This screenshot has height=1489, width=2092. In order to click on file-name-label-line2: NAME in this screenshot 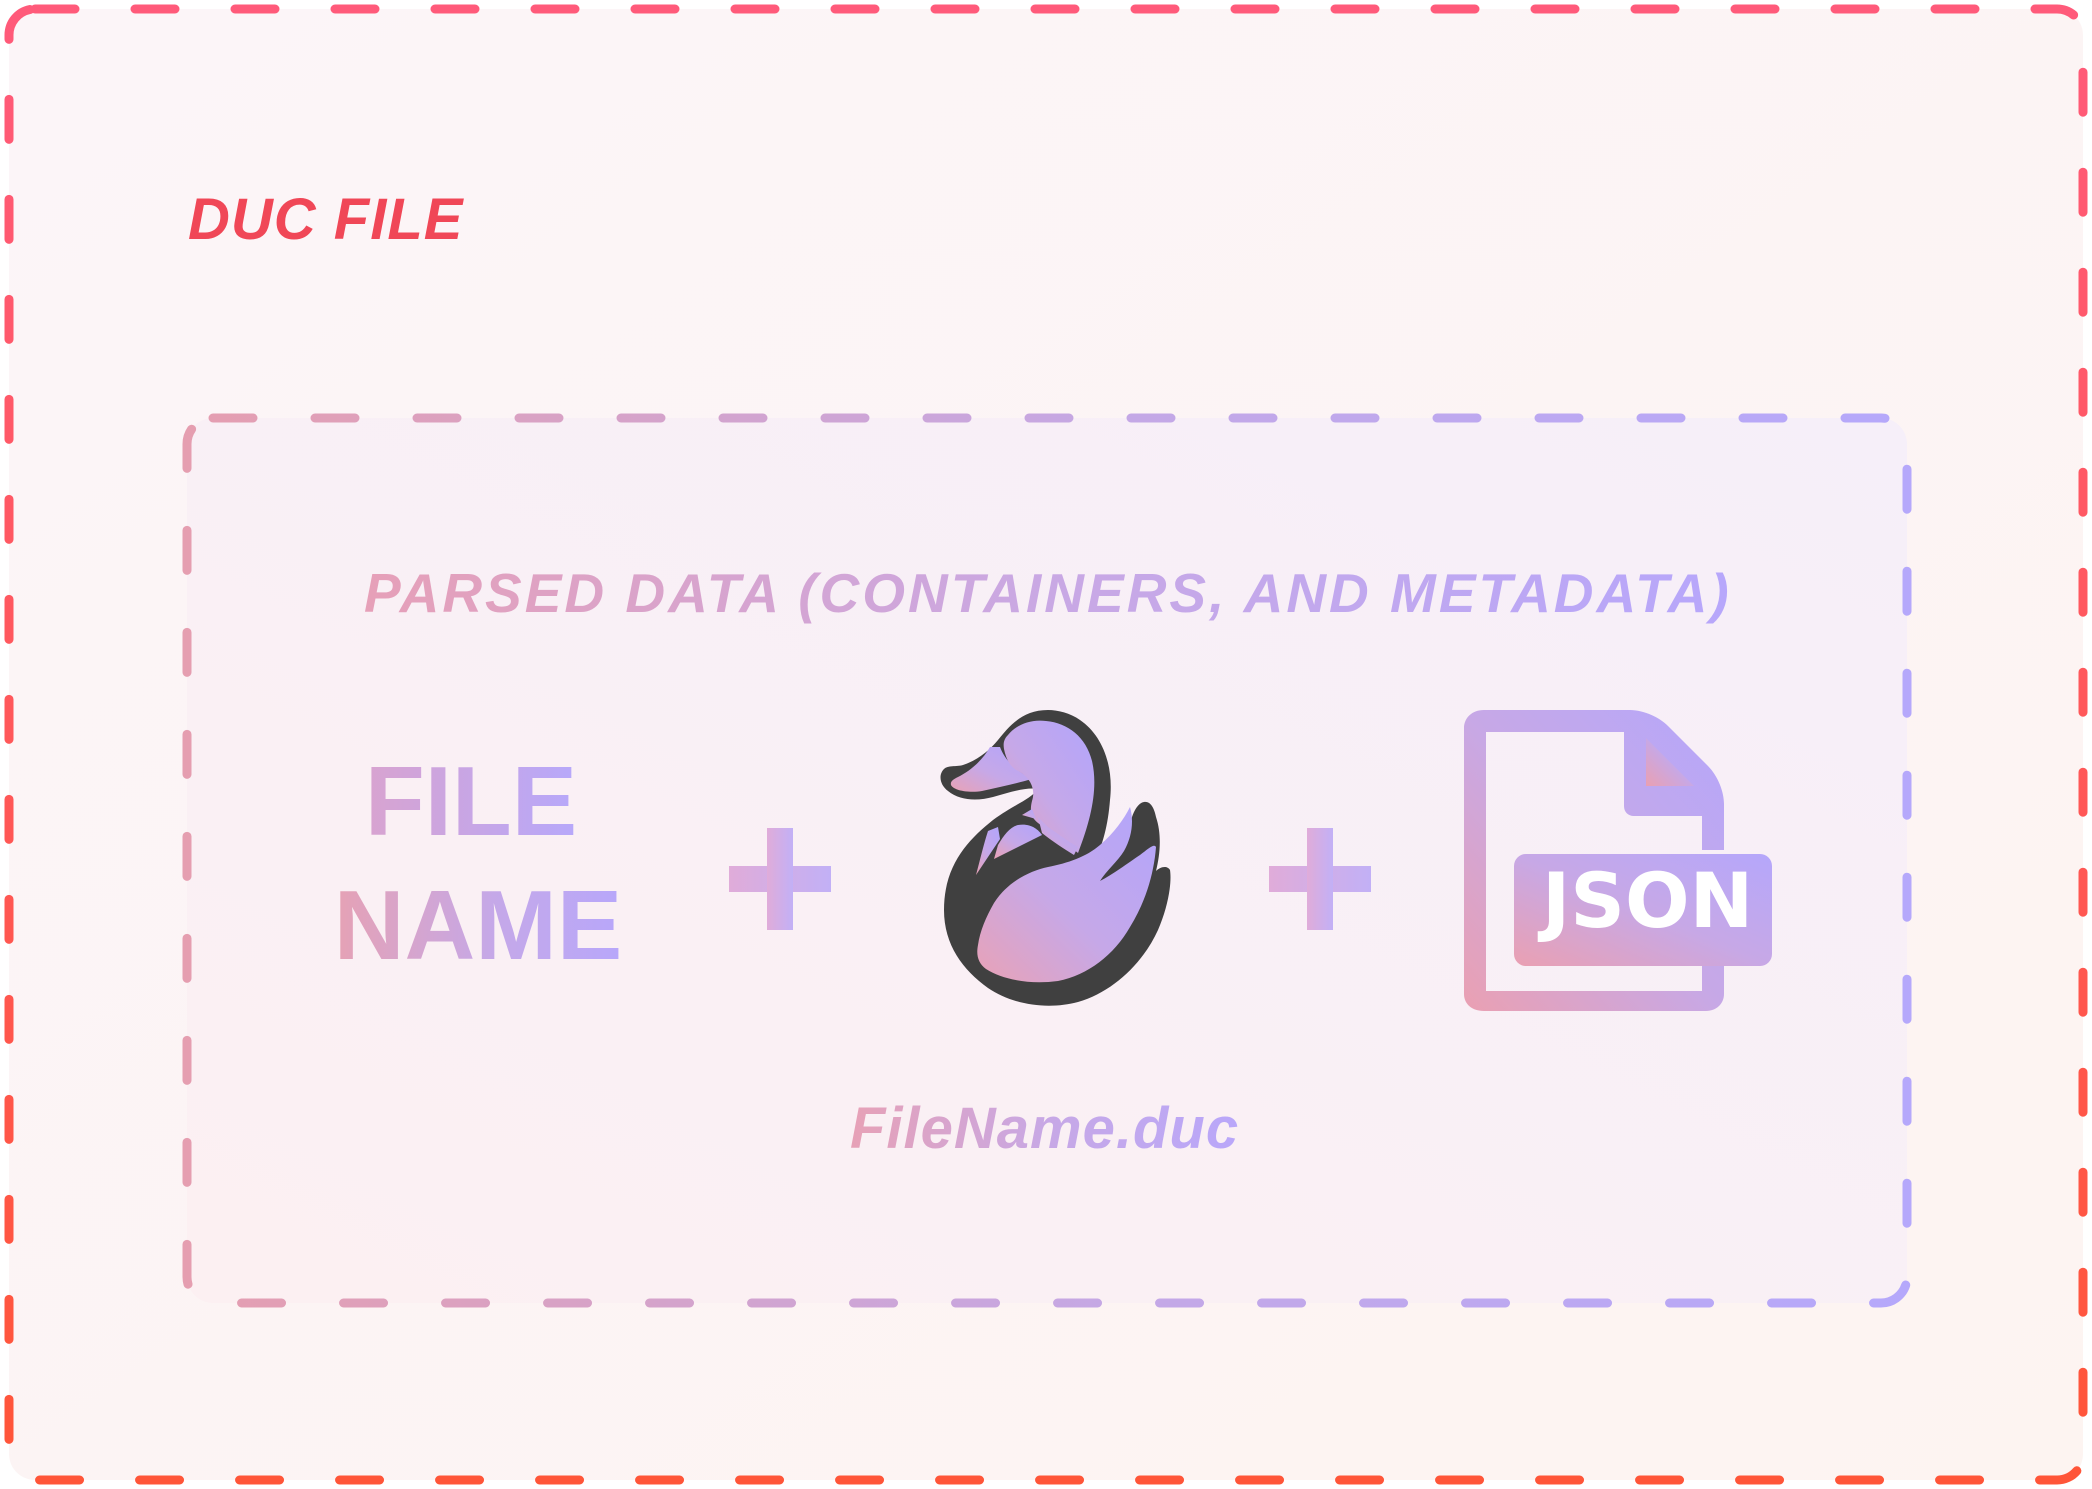, I will do `click(478, 925)`.